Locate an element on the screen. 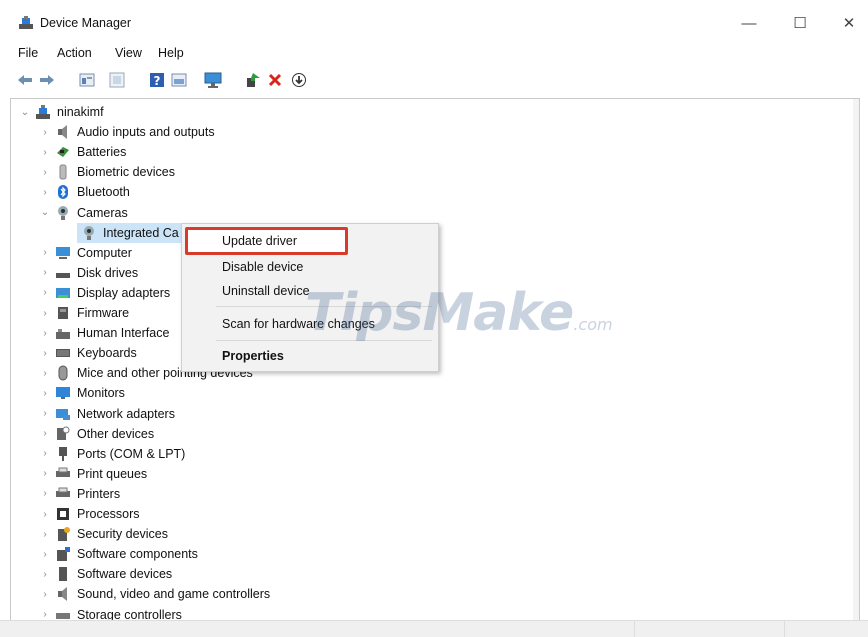 Image resolution: width=868 pixels, height=637 pixels. tree-category: › Printers is located at coordinates (79, 494).